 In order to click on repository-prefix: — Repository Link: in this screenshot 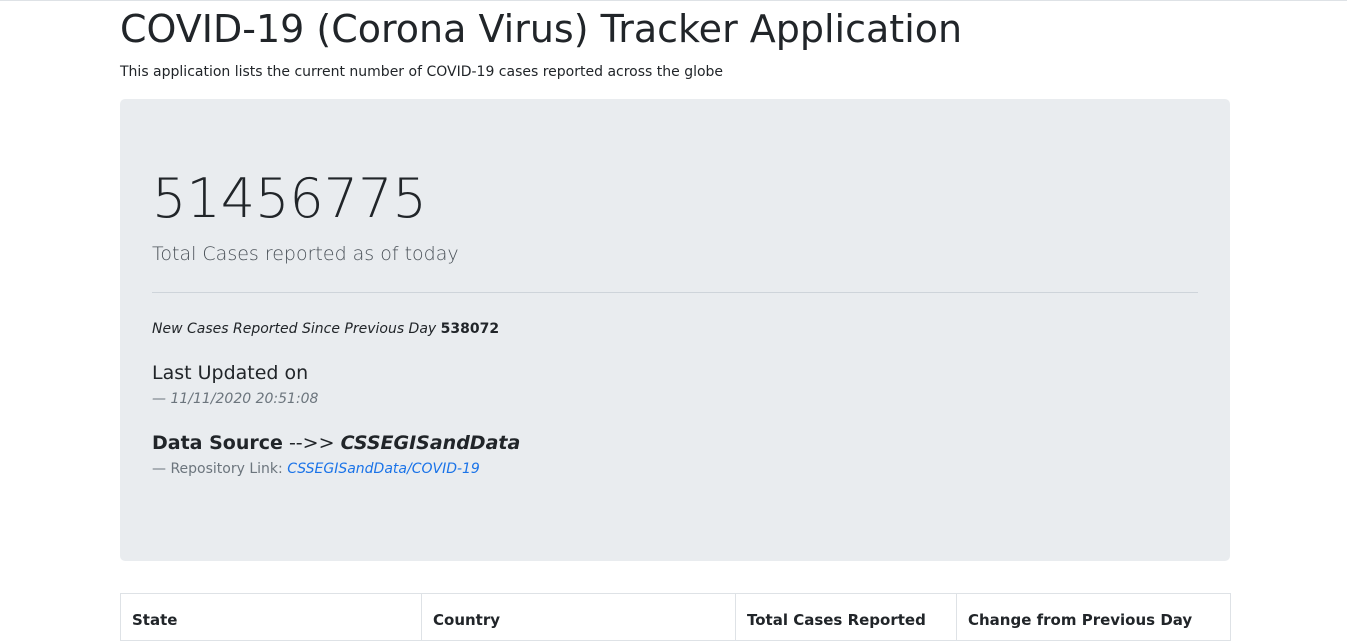, I will do `click(217, 469)`.